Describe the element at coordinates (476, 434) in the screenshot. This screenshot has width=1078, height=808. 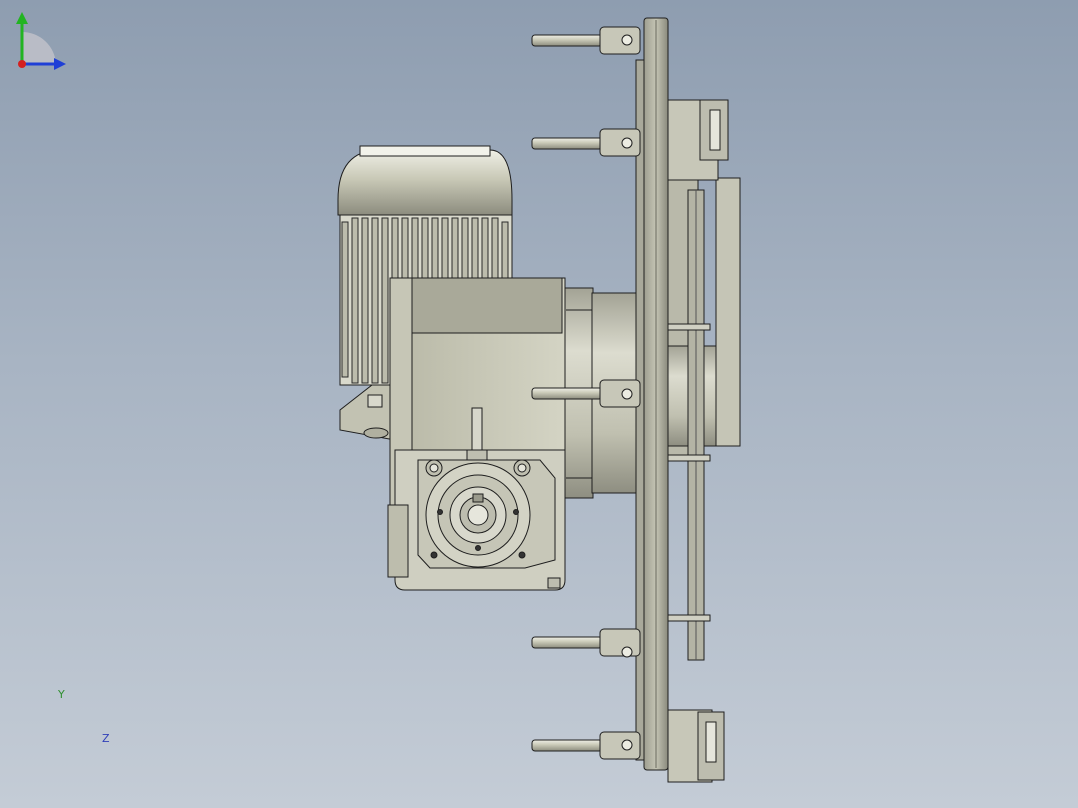
I see `gearbox-housing` at that location.